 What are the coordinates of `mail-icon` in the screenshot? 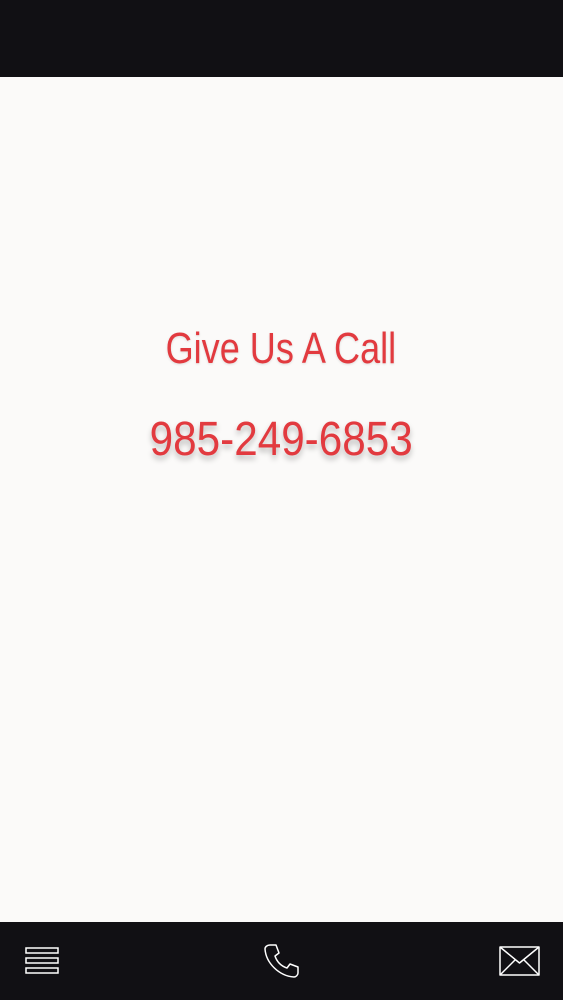 It's located at (520, 961).